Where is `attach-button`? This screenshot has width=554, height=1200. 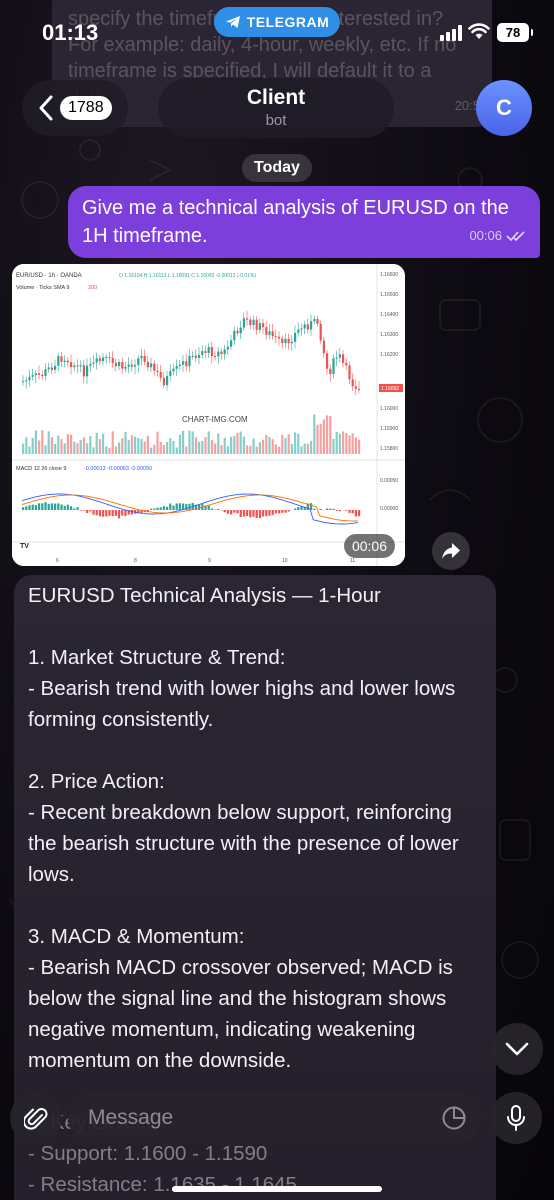
attach-button is located at coordinates (36, 1118).